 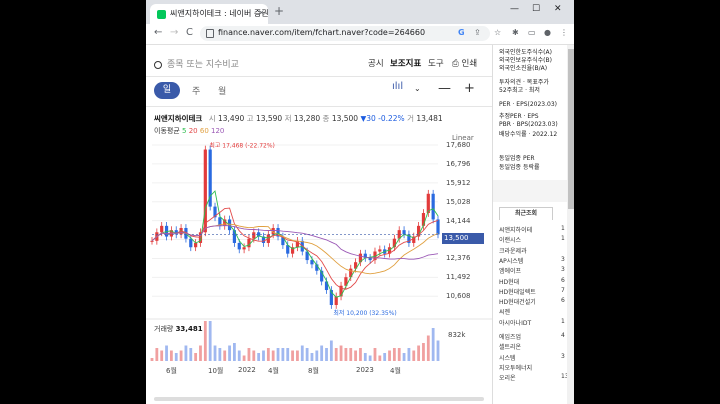 What do you see at coordinates (458, 296) in the screenshot?
I see `y-tick-label: 10,608` at bounding box center [458, 296].